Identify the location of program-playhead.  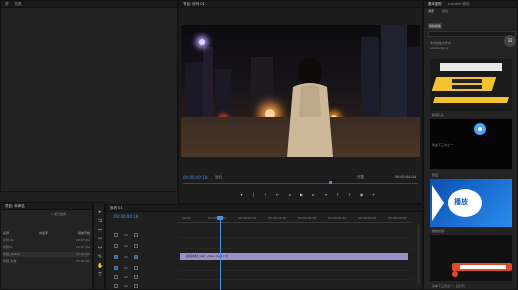
(330, 182).